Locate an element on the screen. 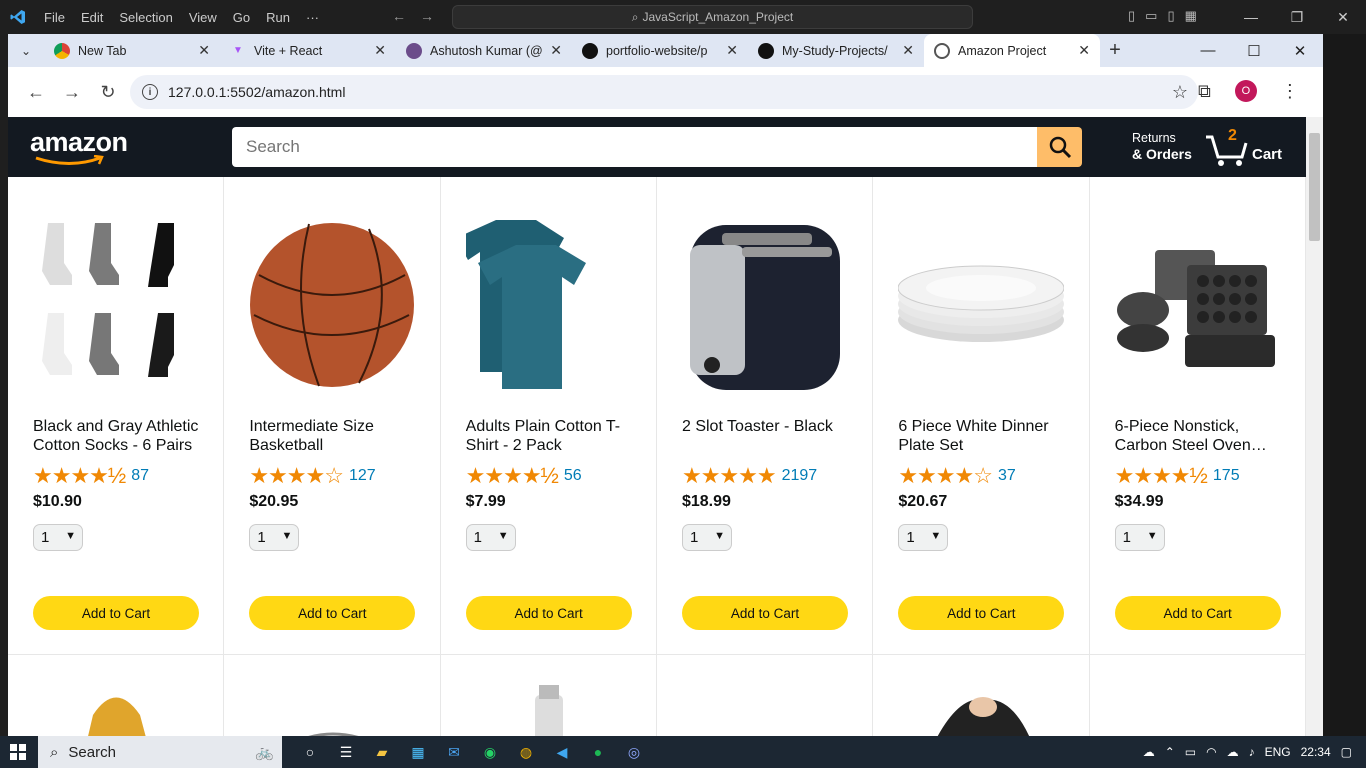  onedrive-icon: ☁ is located at coordinates (1233, 752).